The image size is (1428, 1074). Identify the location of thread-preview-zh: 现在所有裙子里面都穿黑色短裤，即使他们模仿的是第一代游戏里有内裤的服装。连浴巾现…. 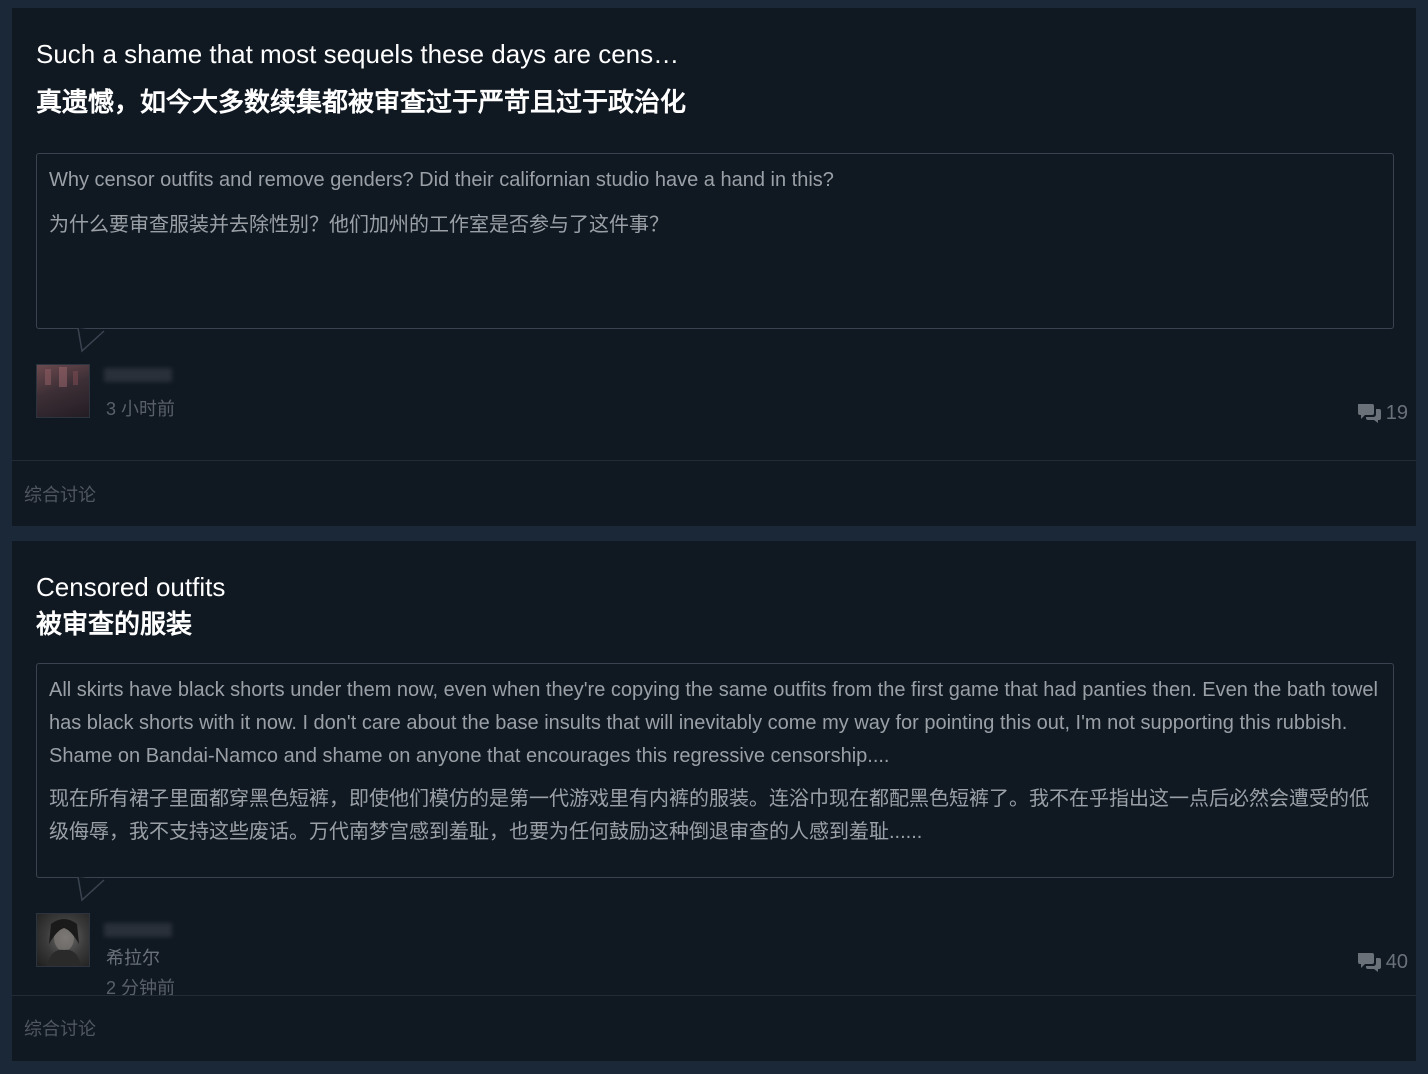
(709, 815).